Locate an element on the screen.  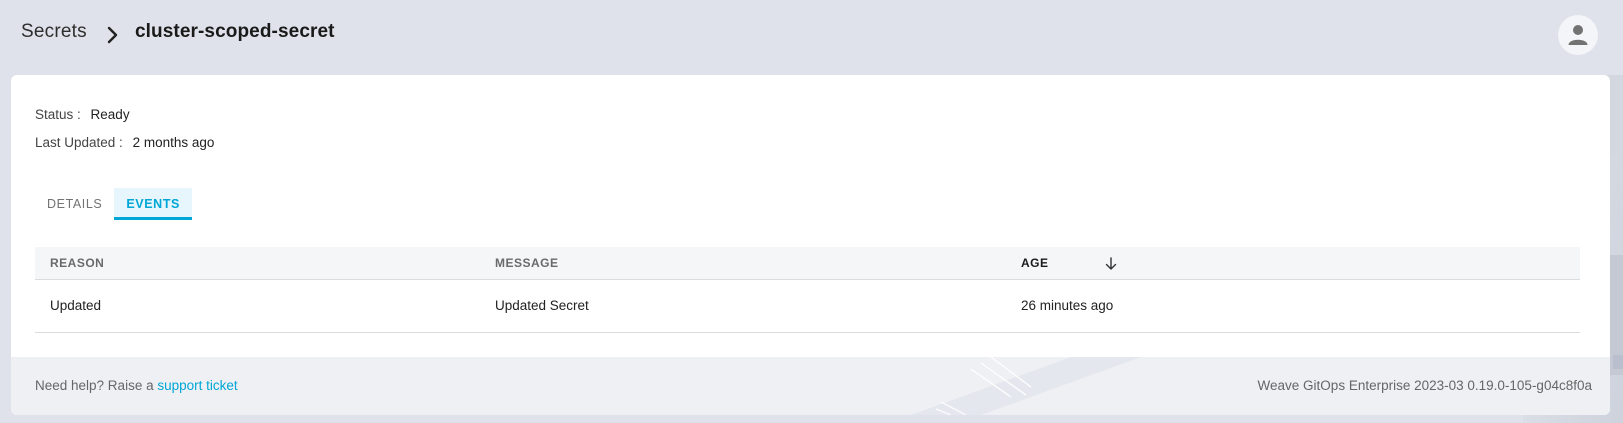
table-header: REASON MESSAGE AGE is located at coordinates (807, 263).